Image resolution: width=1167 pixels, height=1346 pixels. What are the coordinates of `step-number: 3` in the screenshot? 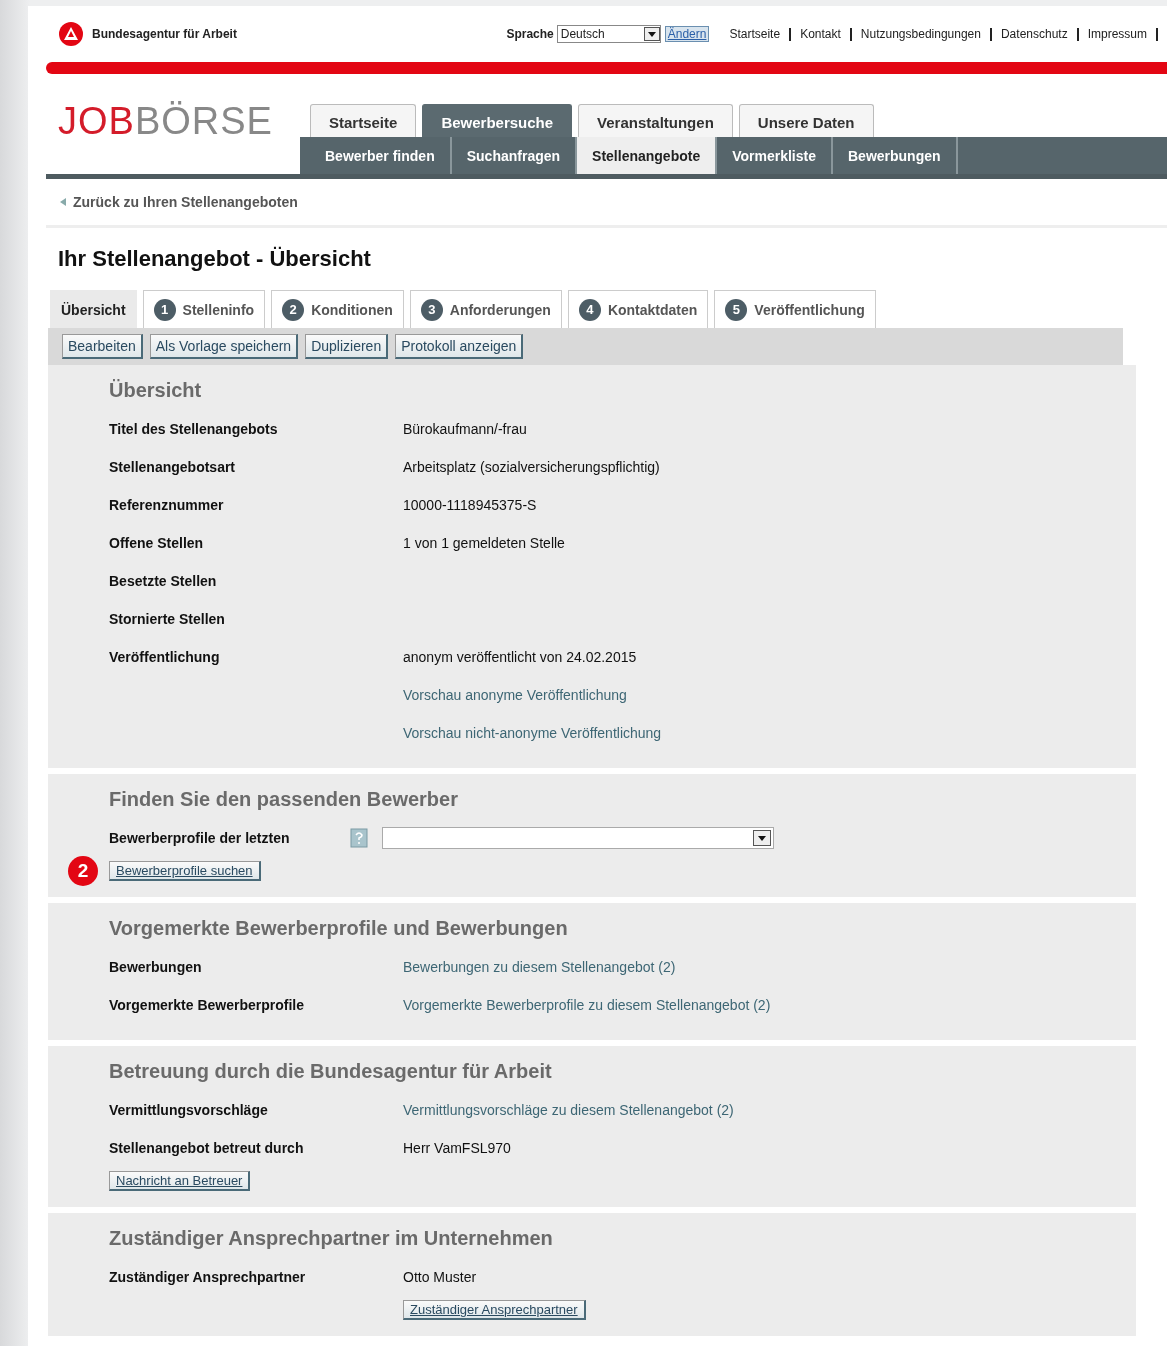 It's located at (431, 309).